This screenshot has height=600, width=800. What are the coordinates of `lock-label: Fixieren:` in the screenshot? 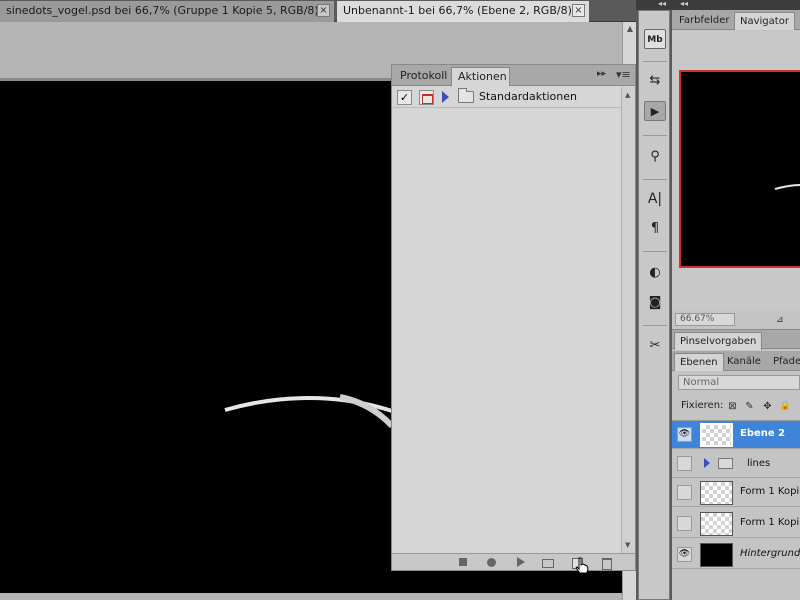 It's located at (702, 405).